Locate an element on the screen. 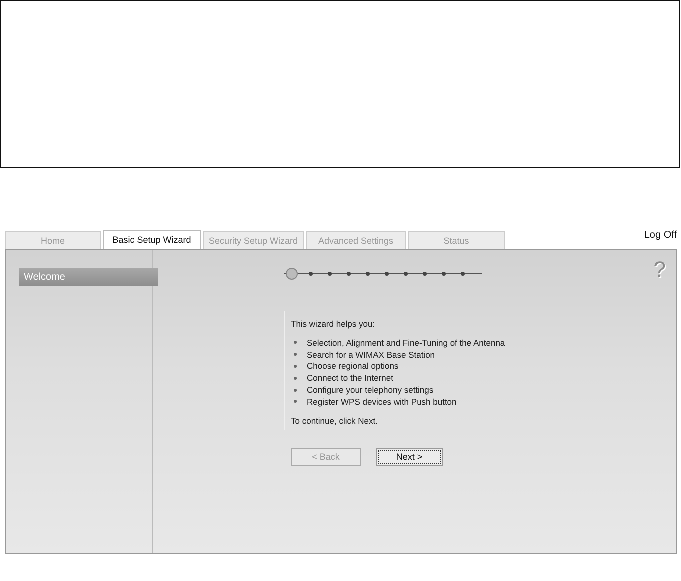 This screenshot has width=681, height=581. log-off-link: Log Off is located at coordinates (660, 235).